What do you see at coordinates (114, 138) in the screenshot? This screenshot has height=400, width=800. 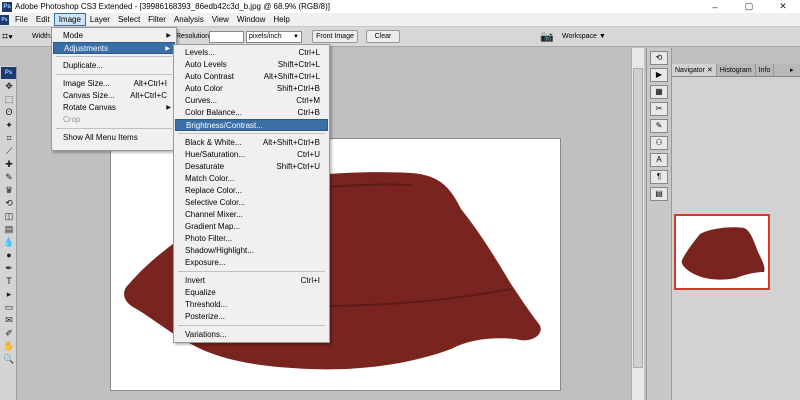 I see `menu-item-show-all-menu-items: Show All Menu Items` at bounding box center [114, 138].